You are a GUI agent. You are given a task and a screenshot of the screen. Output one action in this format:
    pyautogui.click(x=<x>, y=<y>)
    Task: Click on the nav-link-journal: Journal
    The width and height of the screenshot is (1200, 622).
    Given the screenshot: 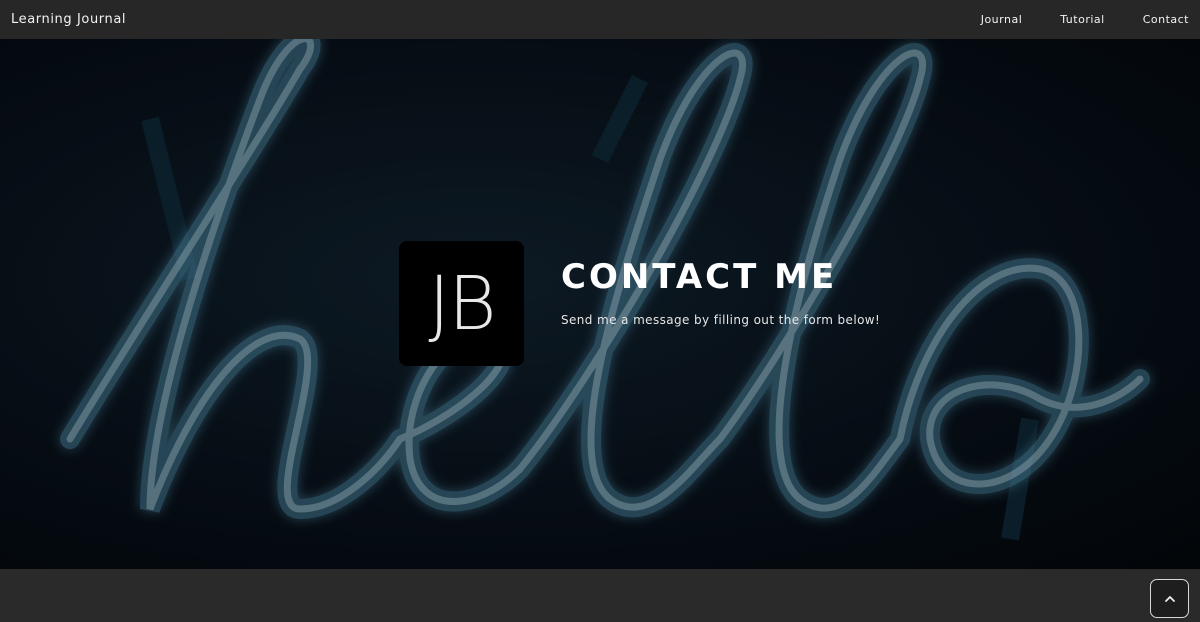 What is the action you would take?
    pyautogui.click(x=1002, y=19)
    